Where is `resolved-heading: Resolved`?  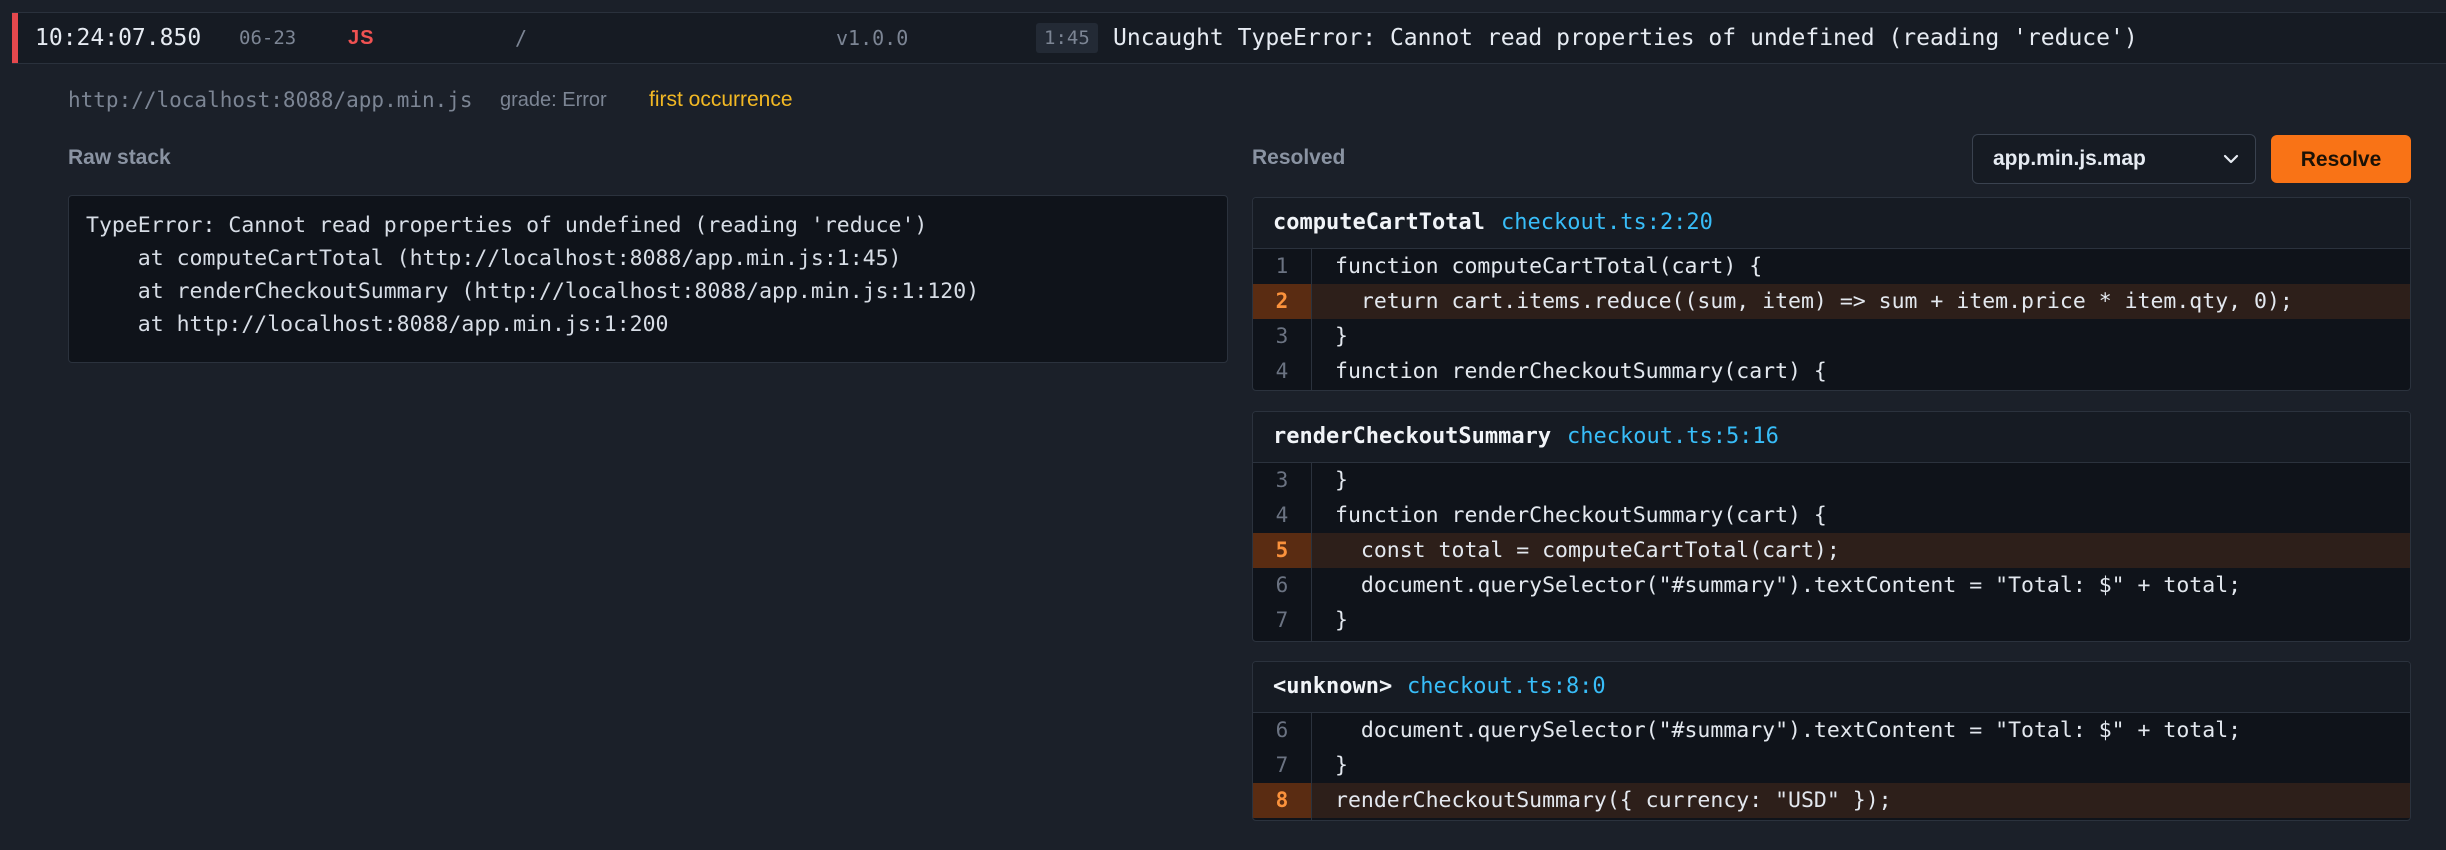 resolved-heading: Resolved is located at coordinates (1299, 157).